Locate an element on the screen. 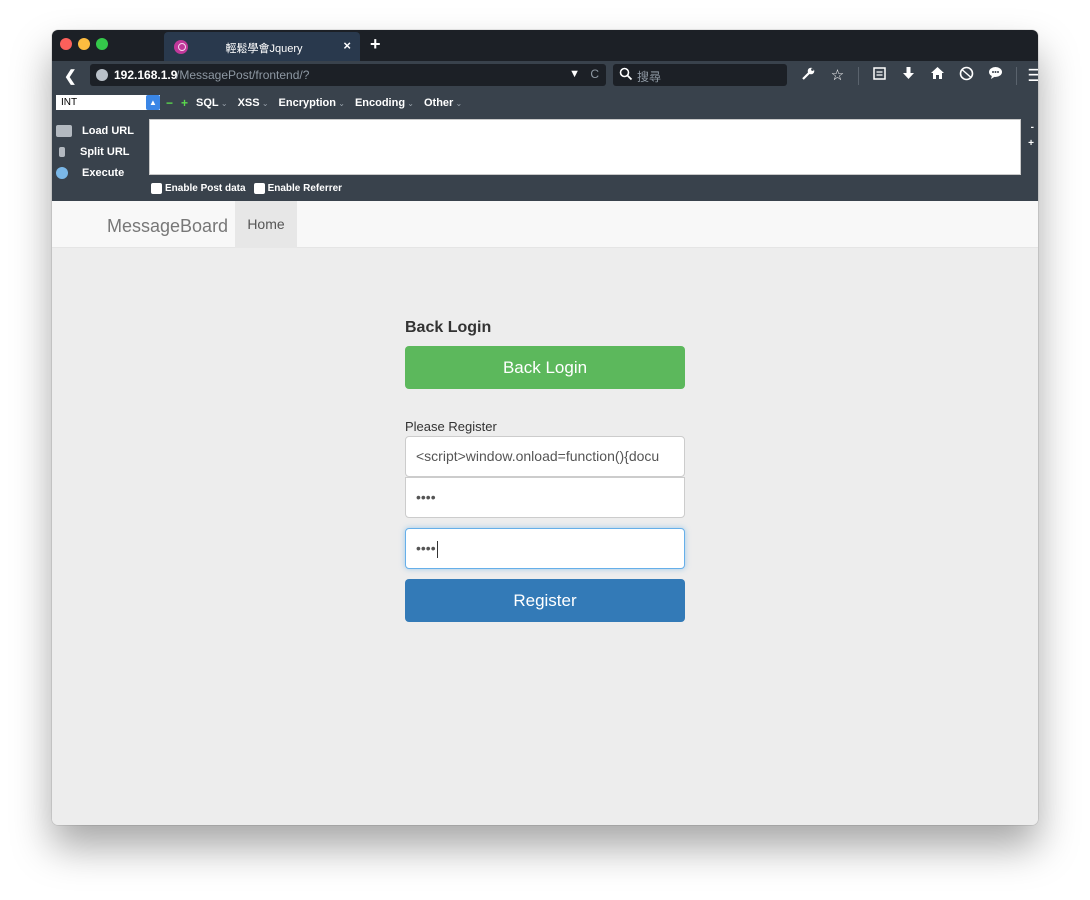  textarea-shrink-button: - is located at coordinates (1032, 127).